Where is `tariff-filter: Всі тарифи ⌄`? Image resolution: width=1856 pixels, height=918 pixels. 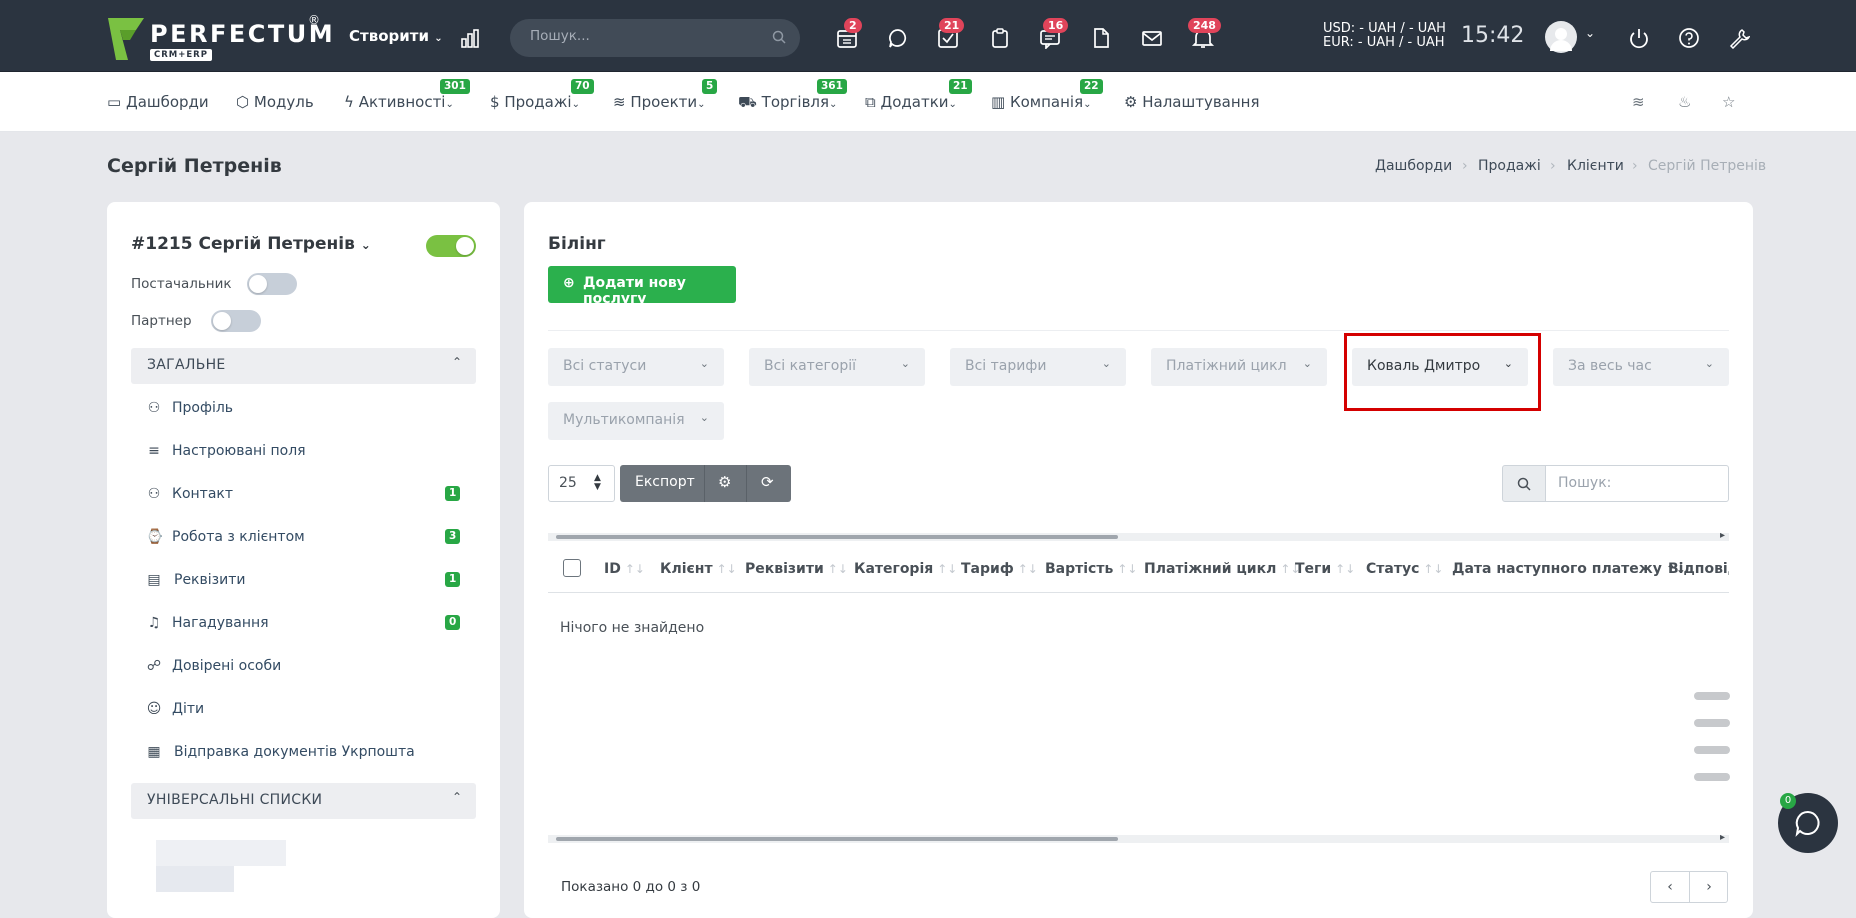
tariff-filter: Всі тарифи ⌄ is located at coordinates (1038, 367).